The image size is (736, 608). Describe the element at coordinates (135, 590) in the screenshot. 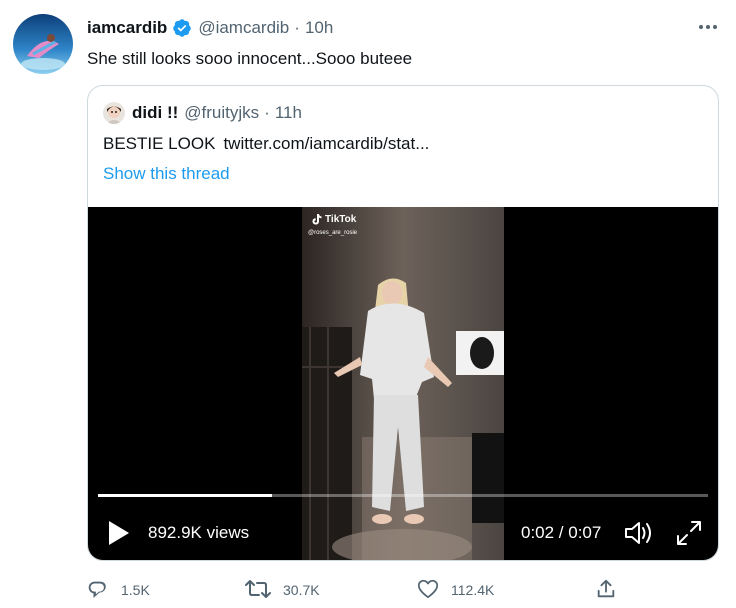

I see `reply-count: 1.5K` at that location.